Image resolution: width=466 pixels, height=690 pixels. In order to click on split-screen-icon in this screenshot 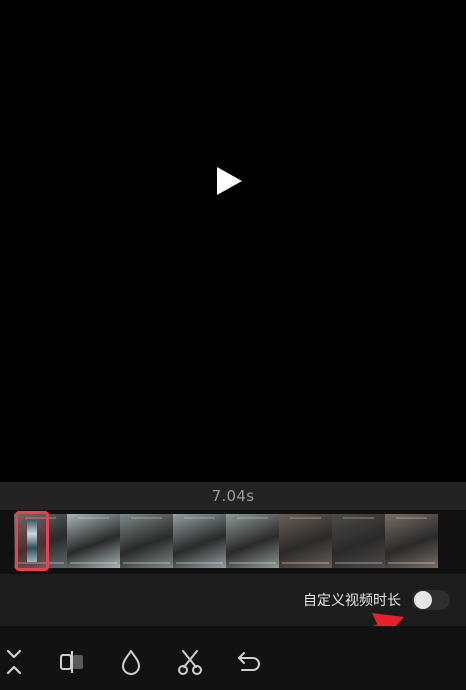, I will do `click(71, 662)`.